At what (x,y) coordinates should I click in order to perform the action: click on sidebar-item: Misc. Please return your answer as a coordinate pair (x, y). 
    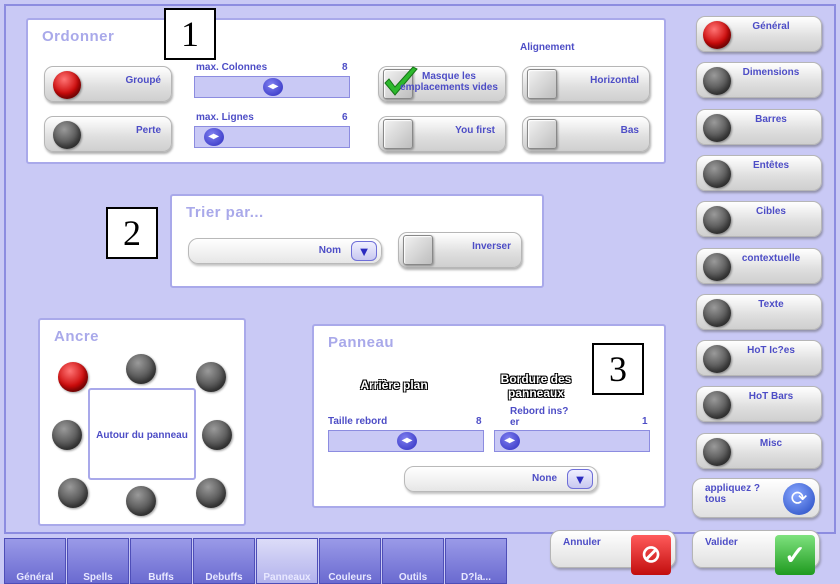
    Looking at the image, I should click on (759, 450).